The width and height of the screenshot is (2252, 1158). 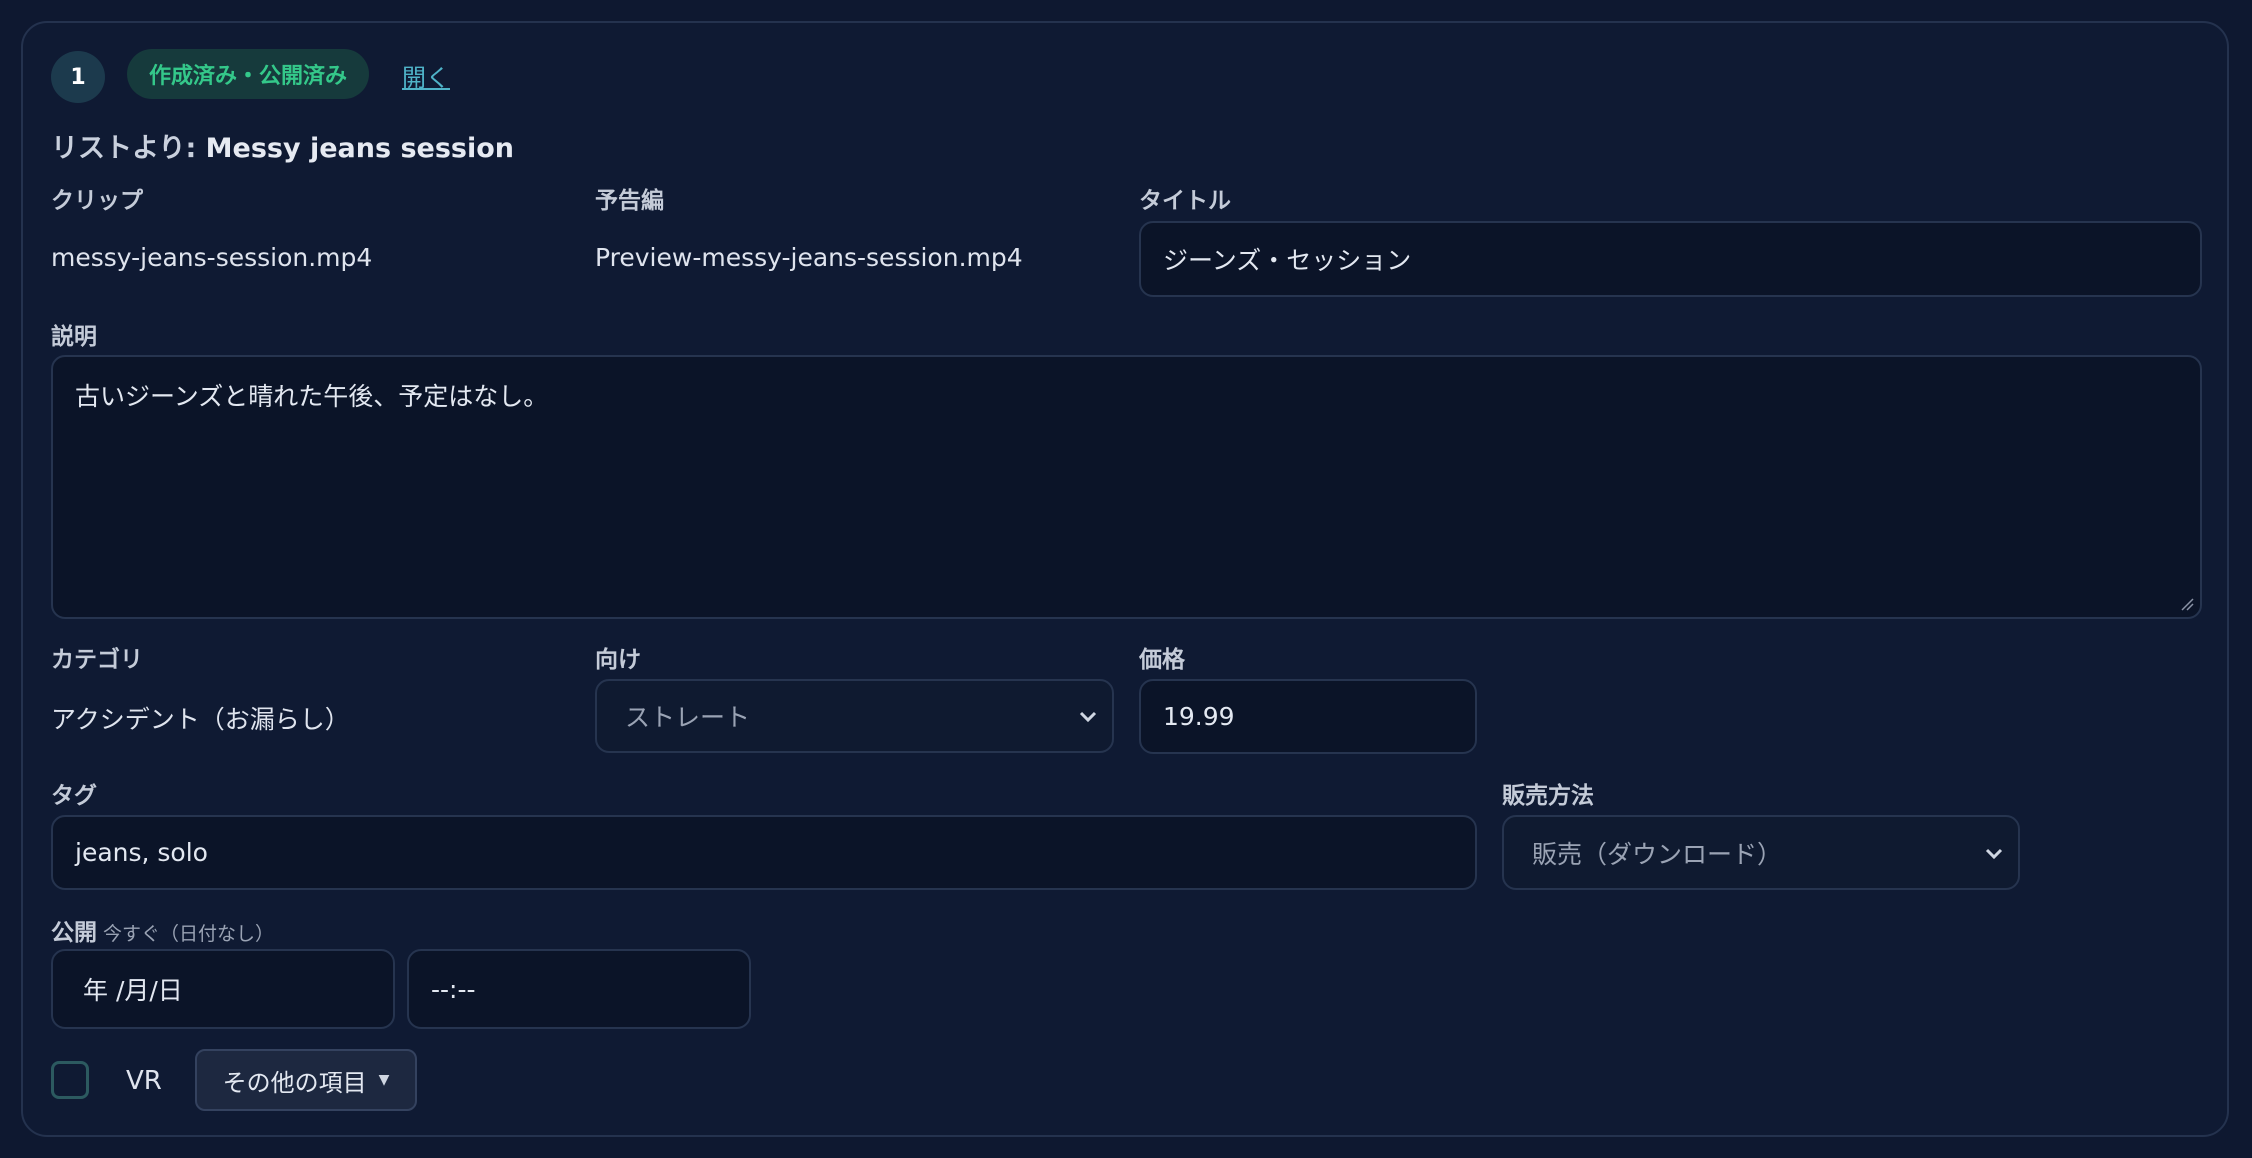 What do you see at coordinates (1162, 660) in the screenshot?
I see `price-label: 価格` at bounding box center [1162, 660].